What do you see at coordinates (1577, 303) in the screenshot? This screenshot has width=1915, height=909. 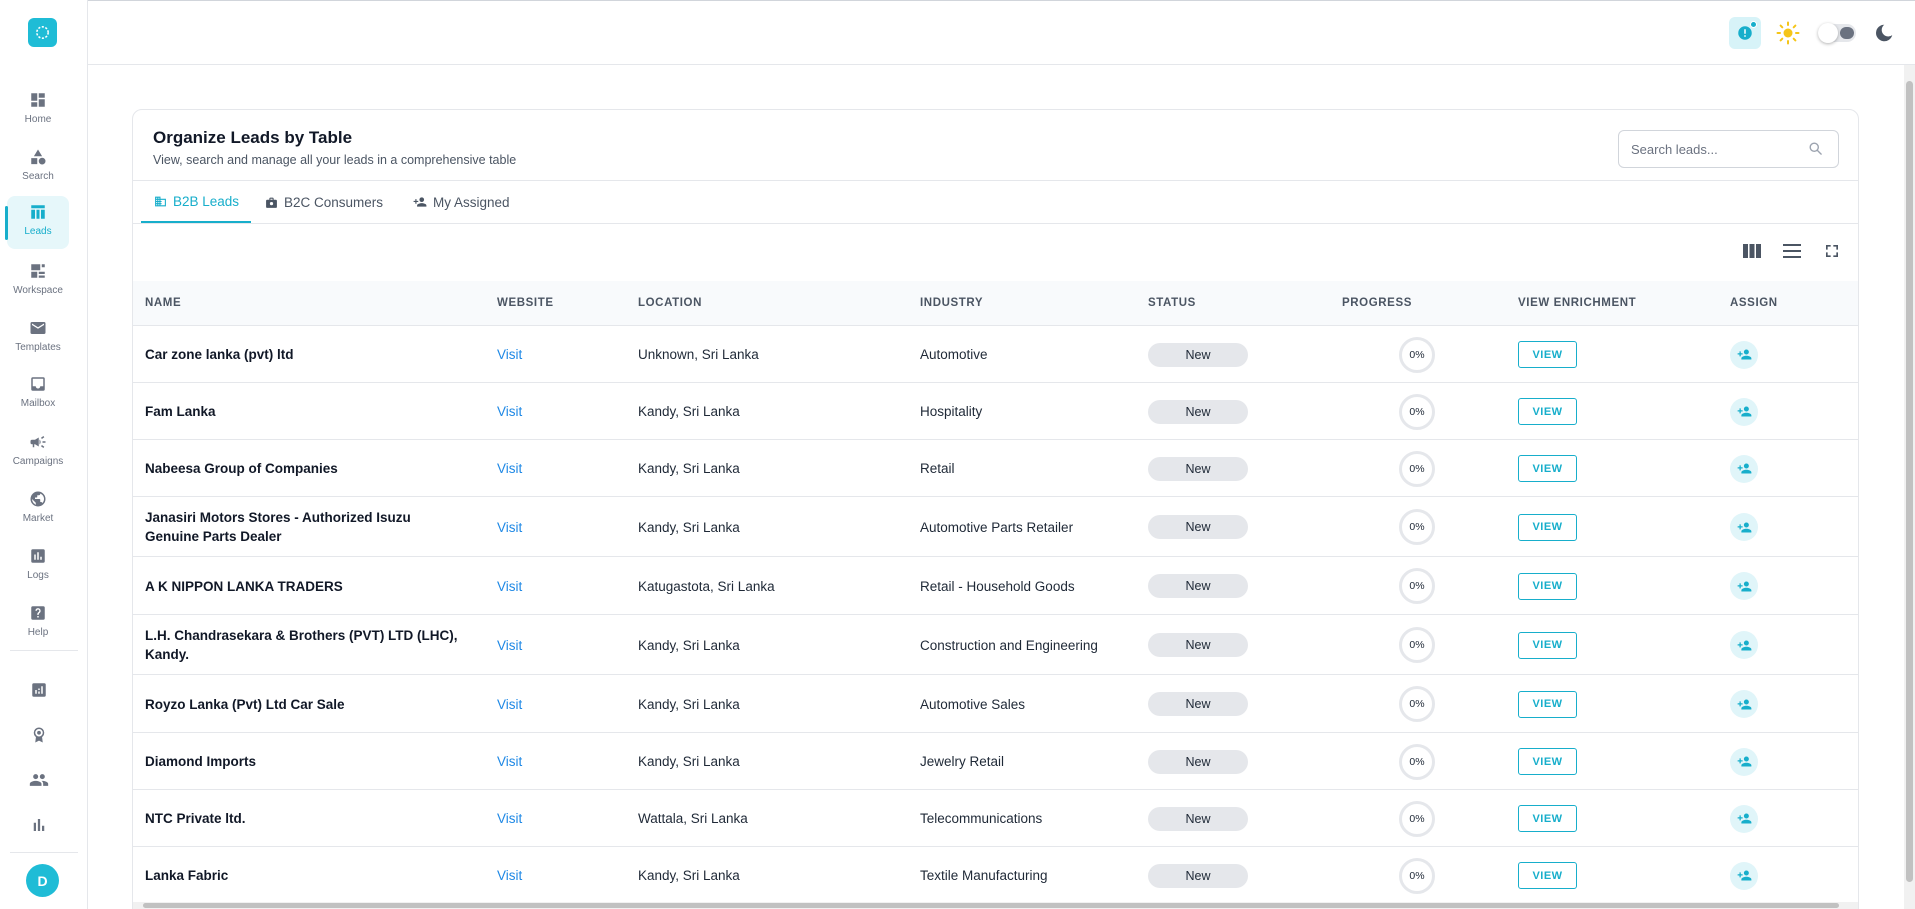 I see `column-header-view-enrichment: VIEW ENRICHMENT` at bounding box center [1577, 303].